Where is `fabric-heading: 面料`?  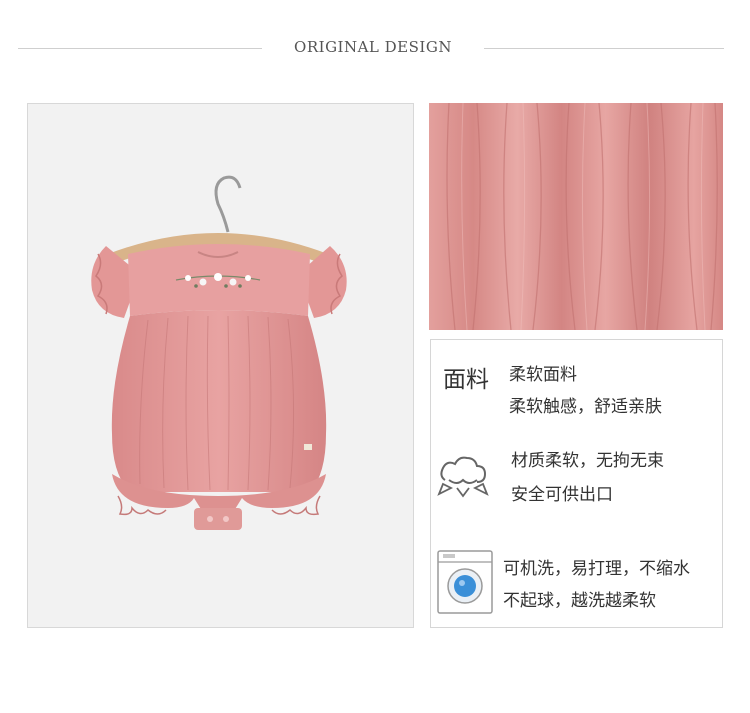 fabric-heading: 面料 is located at coordinates (466, 380).